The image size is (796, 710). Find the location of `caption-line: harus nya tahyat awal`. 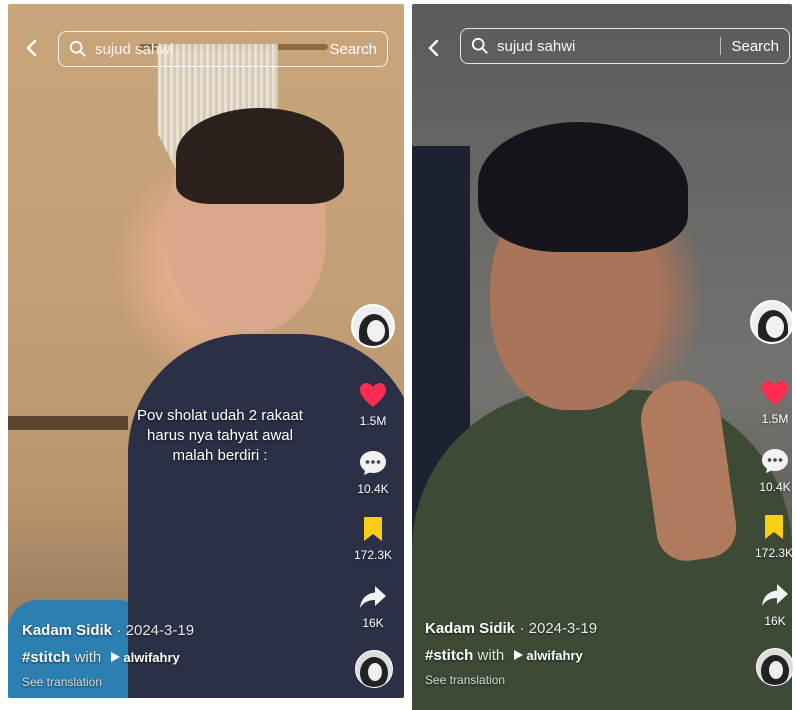

caption-line: harus nya tahyat awal is located at coordinates (220, 435).